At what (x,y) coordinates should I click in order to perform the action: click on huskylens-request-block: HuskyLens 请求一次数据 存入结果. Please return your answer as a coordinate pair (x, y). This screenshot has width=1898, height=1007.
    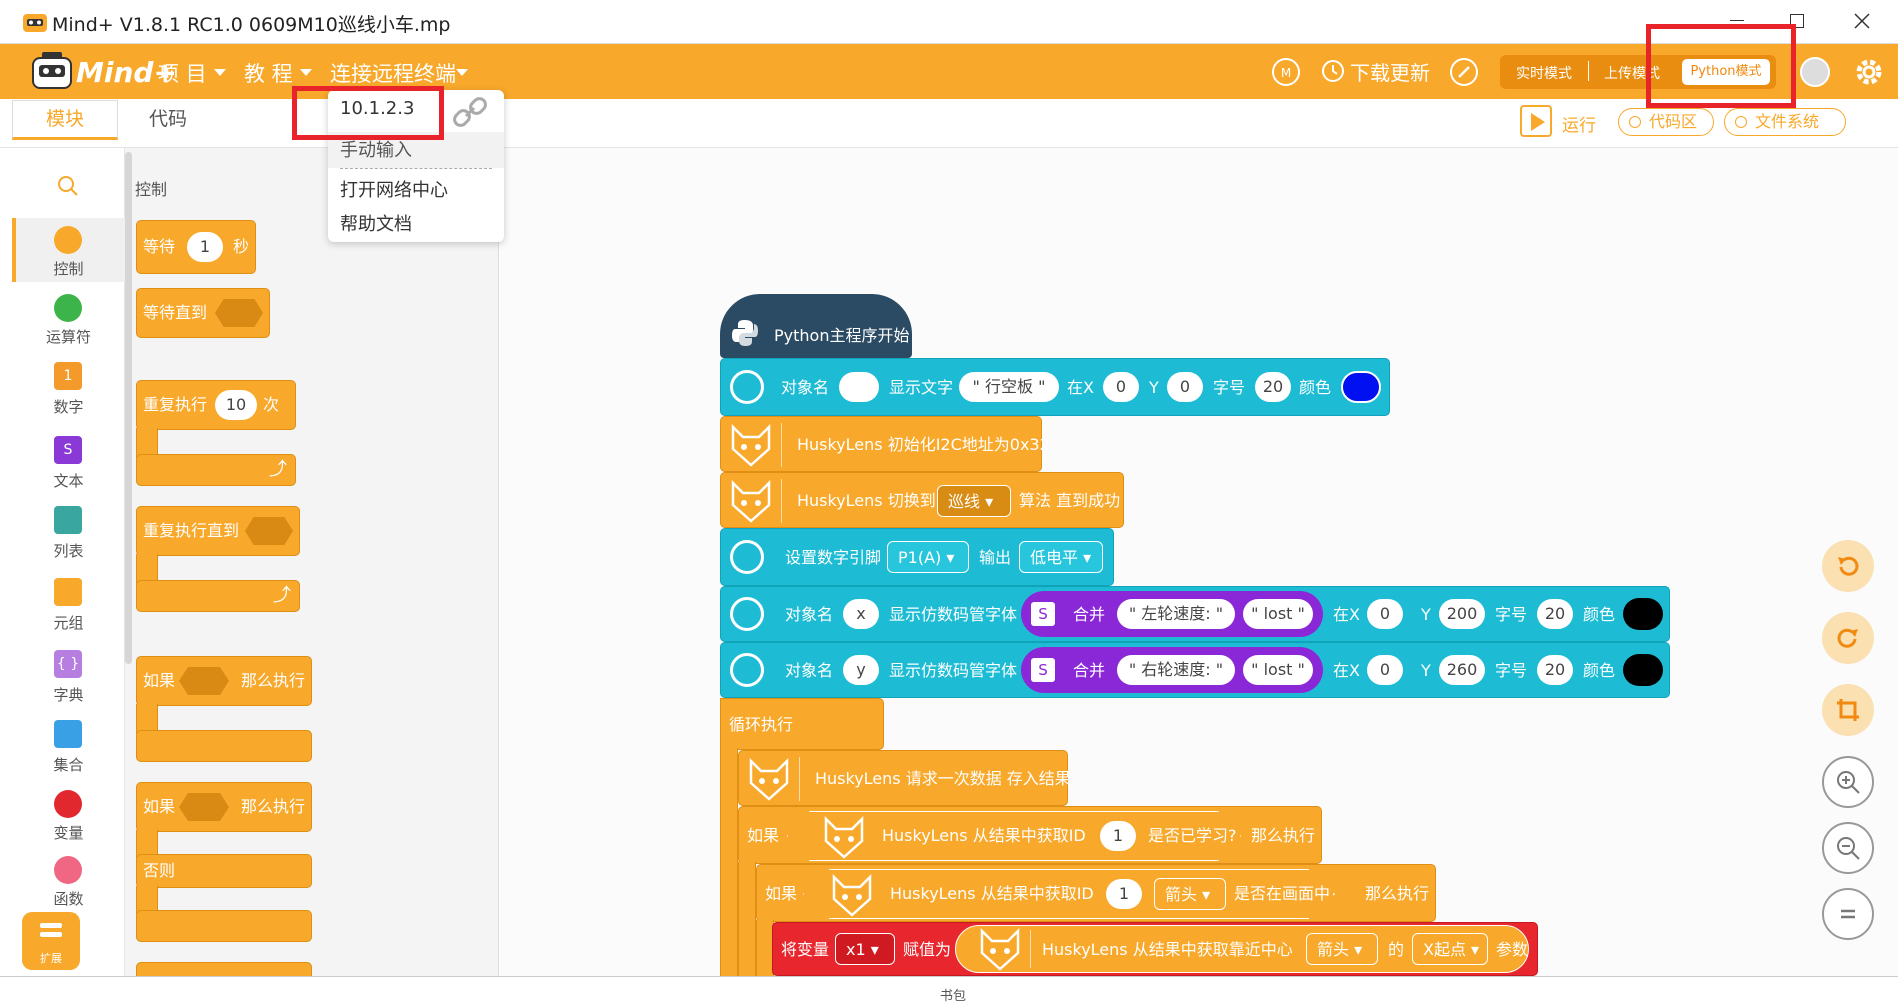
    Looking at the image, I should click on (904, 778).